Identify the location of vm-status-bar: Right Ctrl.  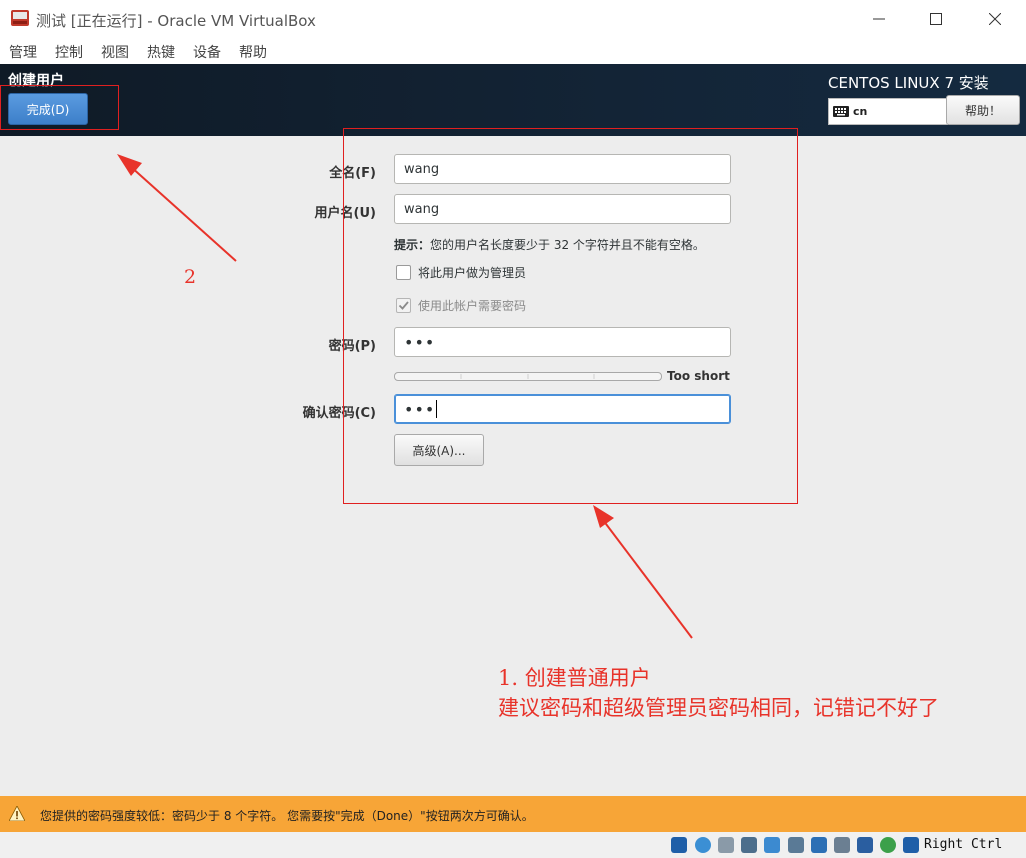
(513, 845).